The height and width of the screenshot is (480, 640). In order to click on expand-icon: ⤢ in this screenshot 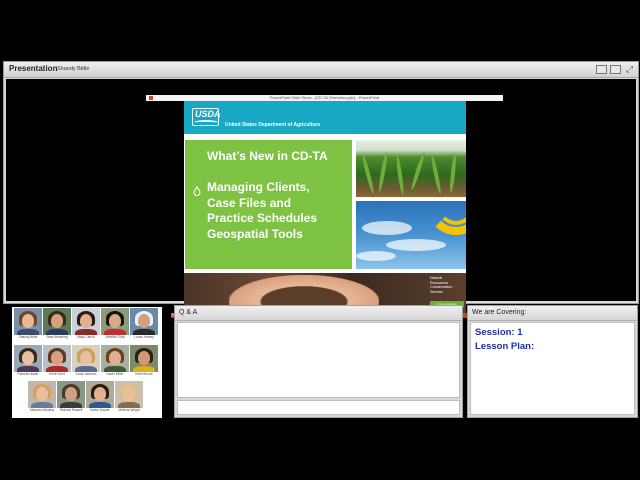, I will do `click(629, 69)`.